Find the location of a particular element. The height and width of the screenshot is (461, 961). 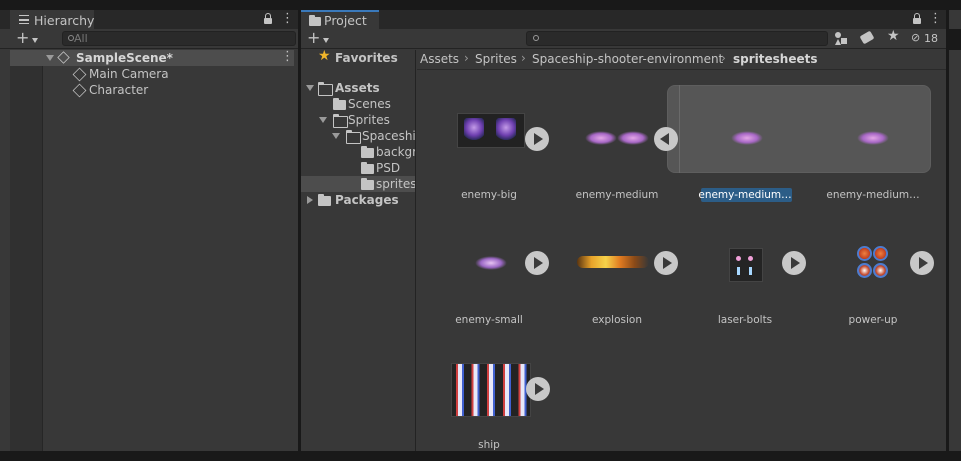

tab-hierarchy: Hierarchy is located at coordinates (52, 19).